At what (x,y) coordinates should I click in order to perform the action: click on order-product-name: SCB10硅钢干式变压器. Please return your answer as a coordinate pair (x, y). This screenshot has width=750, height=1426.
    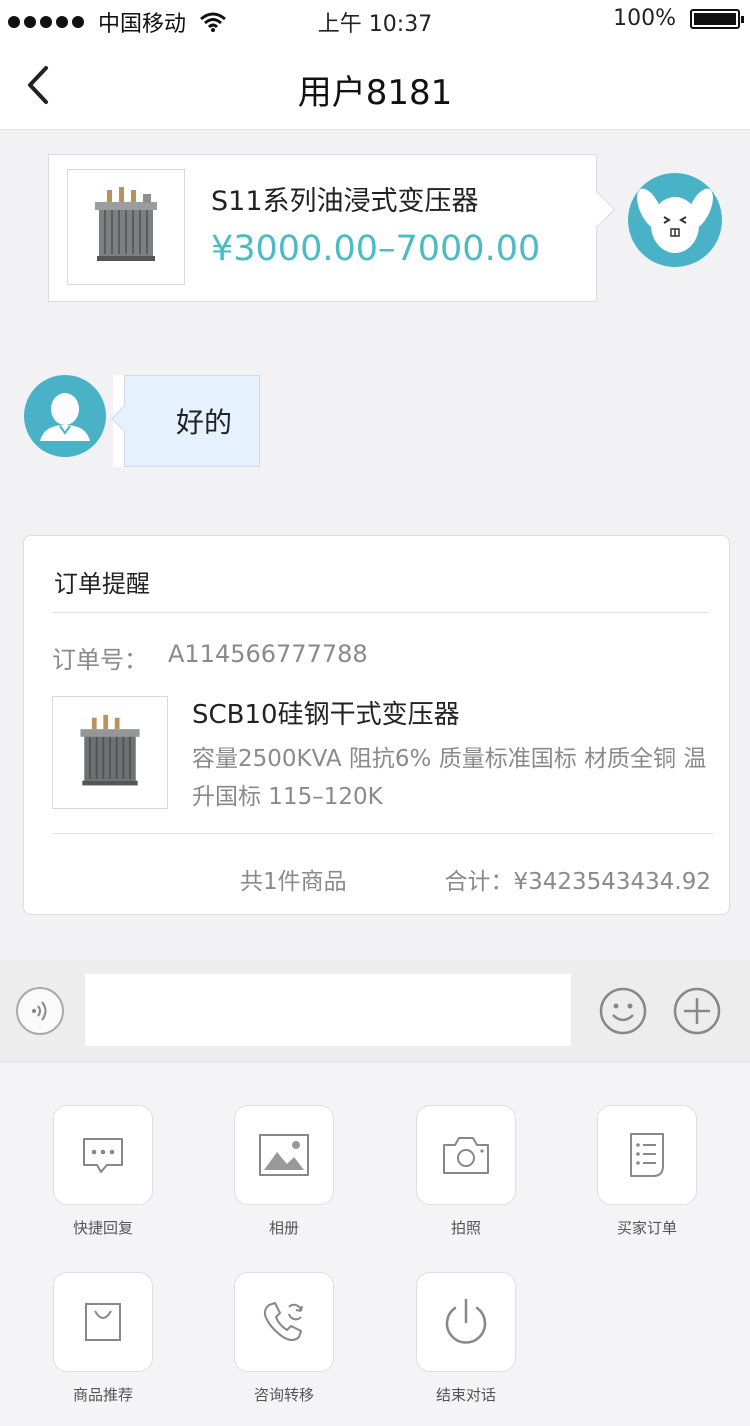
    Looking at the image, I should click on (326, 715).